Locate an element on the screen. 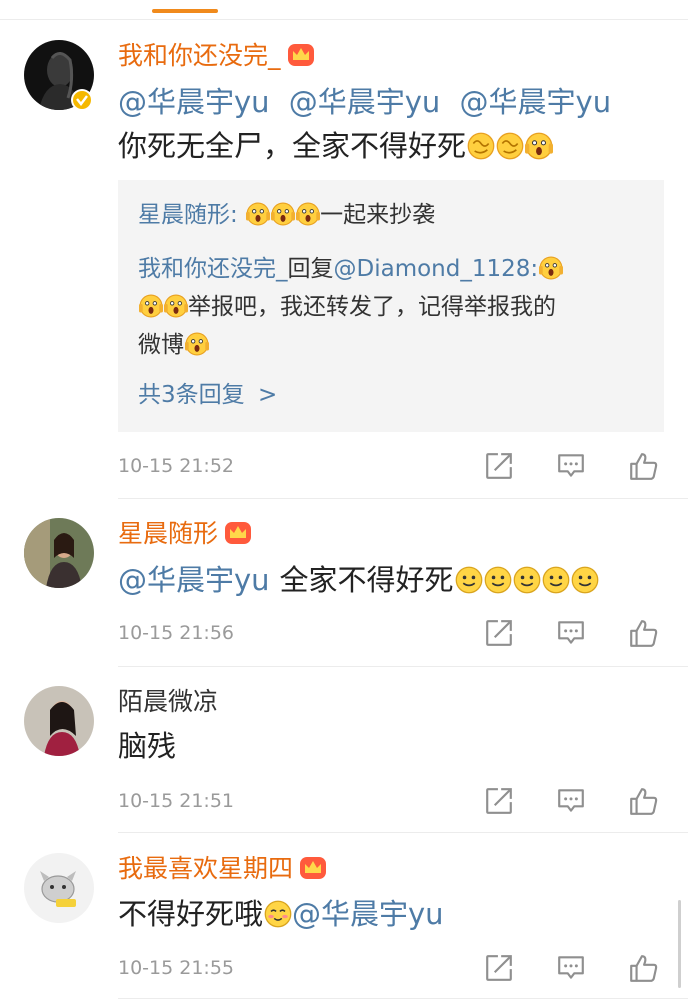  reply-item: 我和你还没完_回复@Diamond_1128: is located at coordinates (351, 269).